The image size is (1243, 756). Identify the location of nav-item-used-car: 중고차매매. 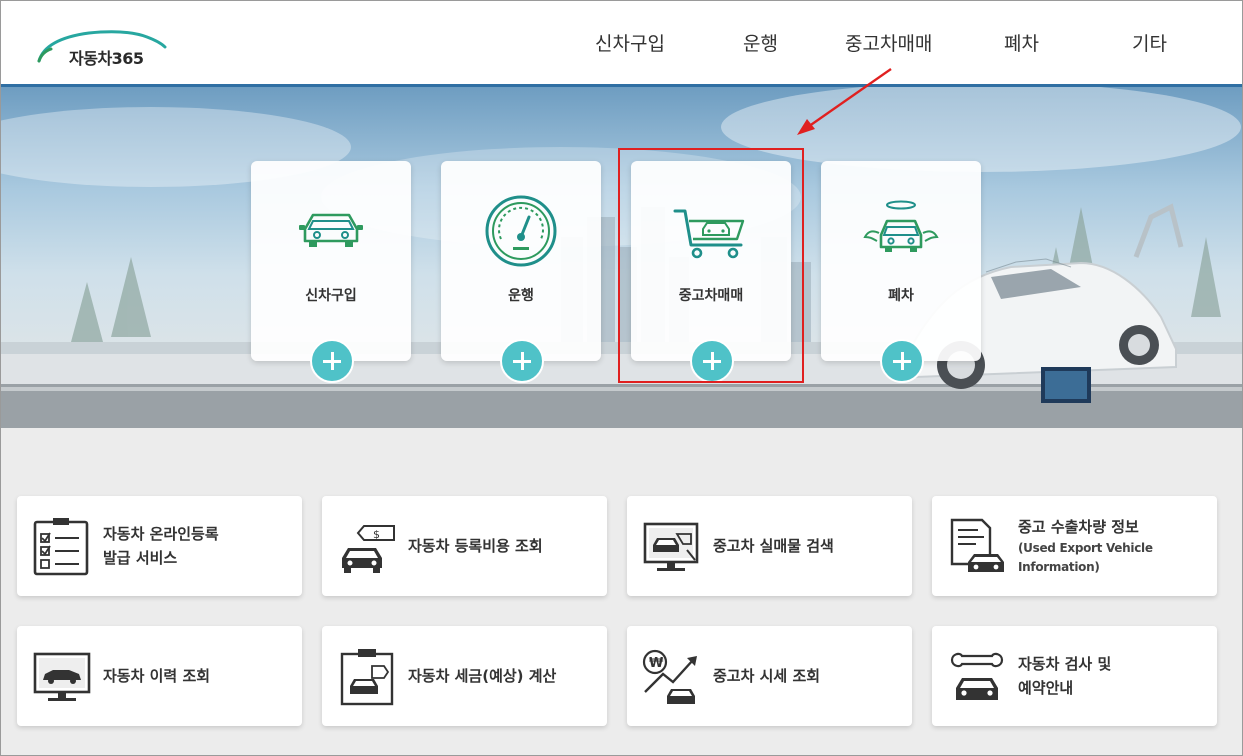
(888, 42).